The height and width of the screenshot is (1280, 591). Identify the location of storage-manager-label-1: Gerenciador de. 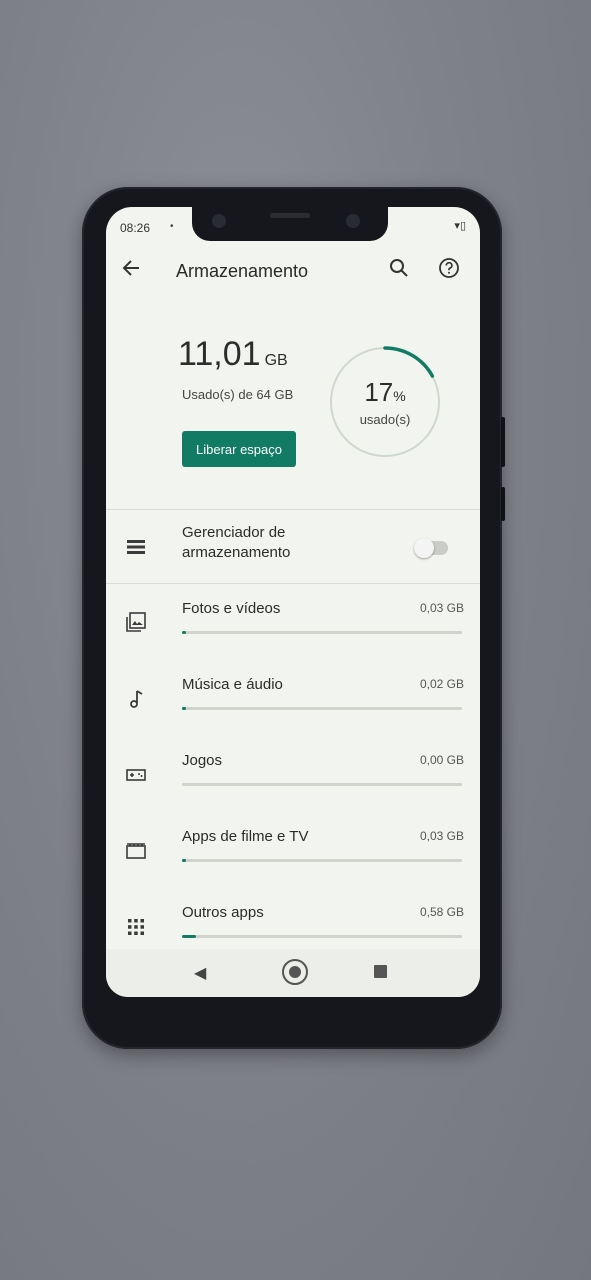
(234, 532).